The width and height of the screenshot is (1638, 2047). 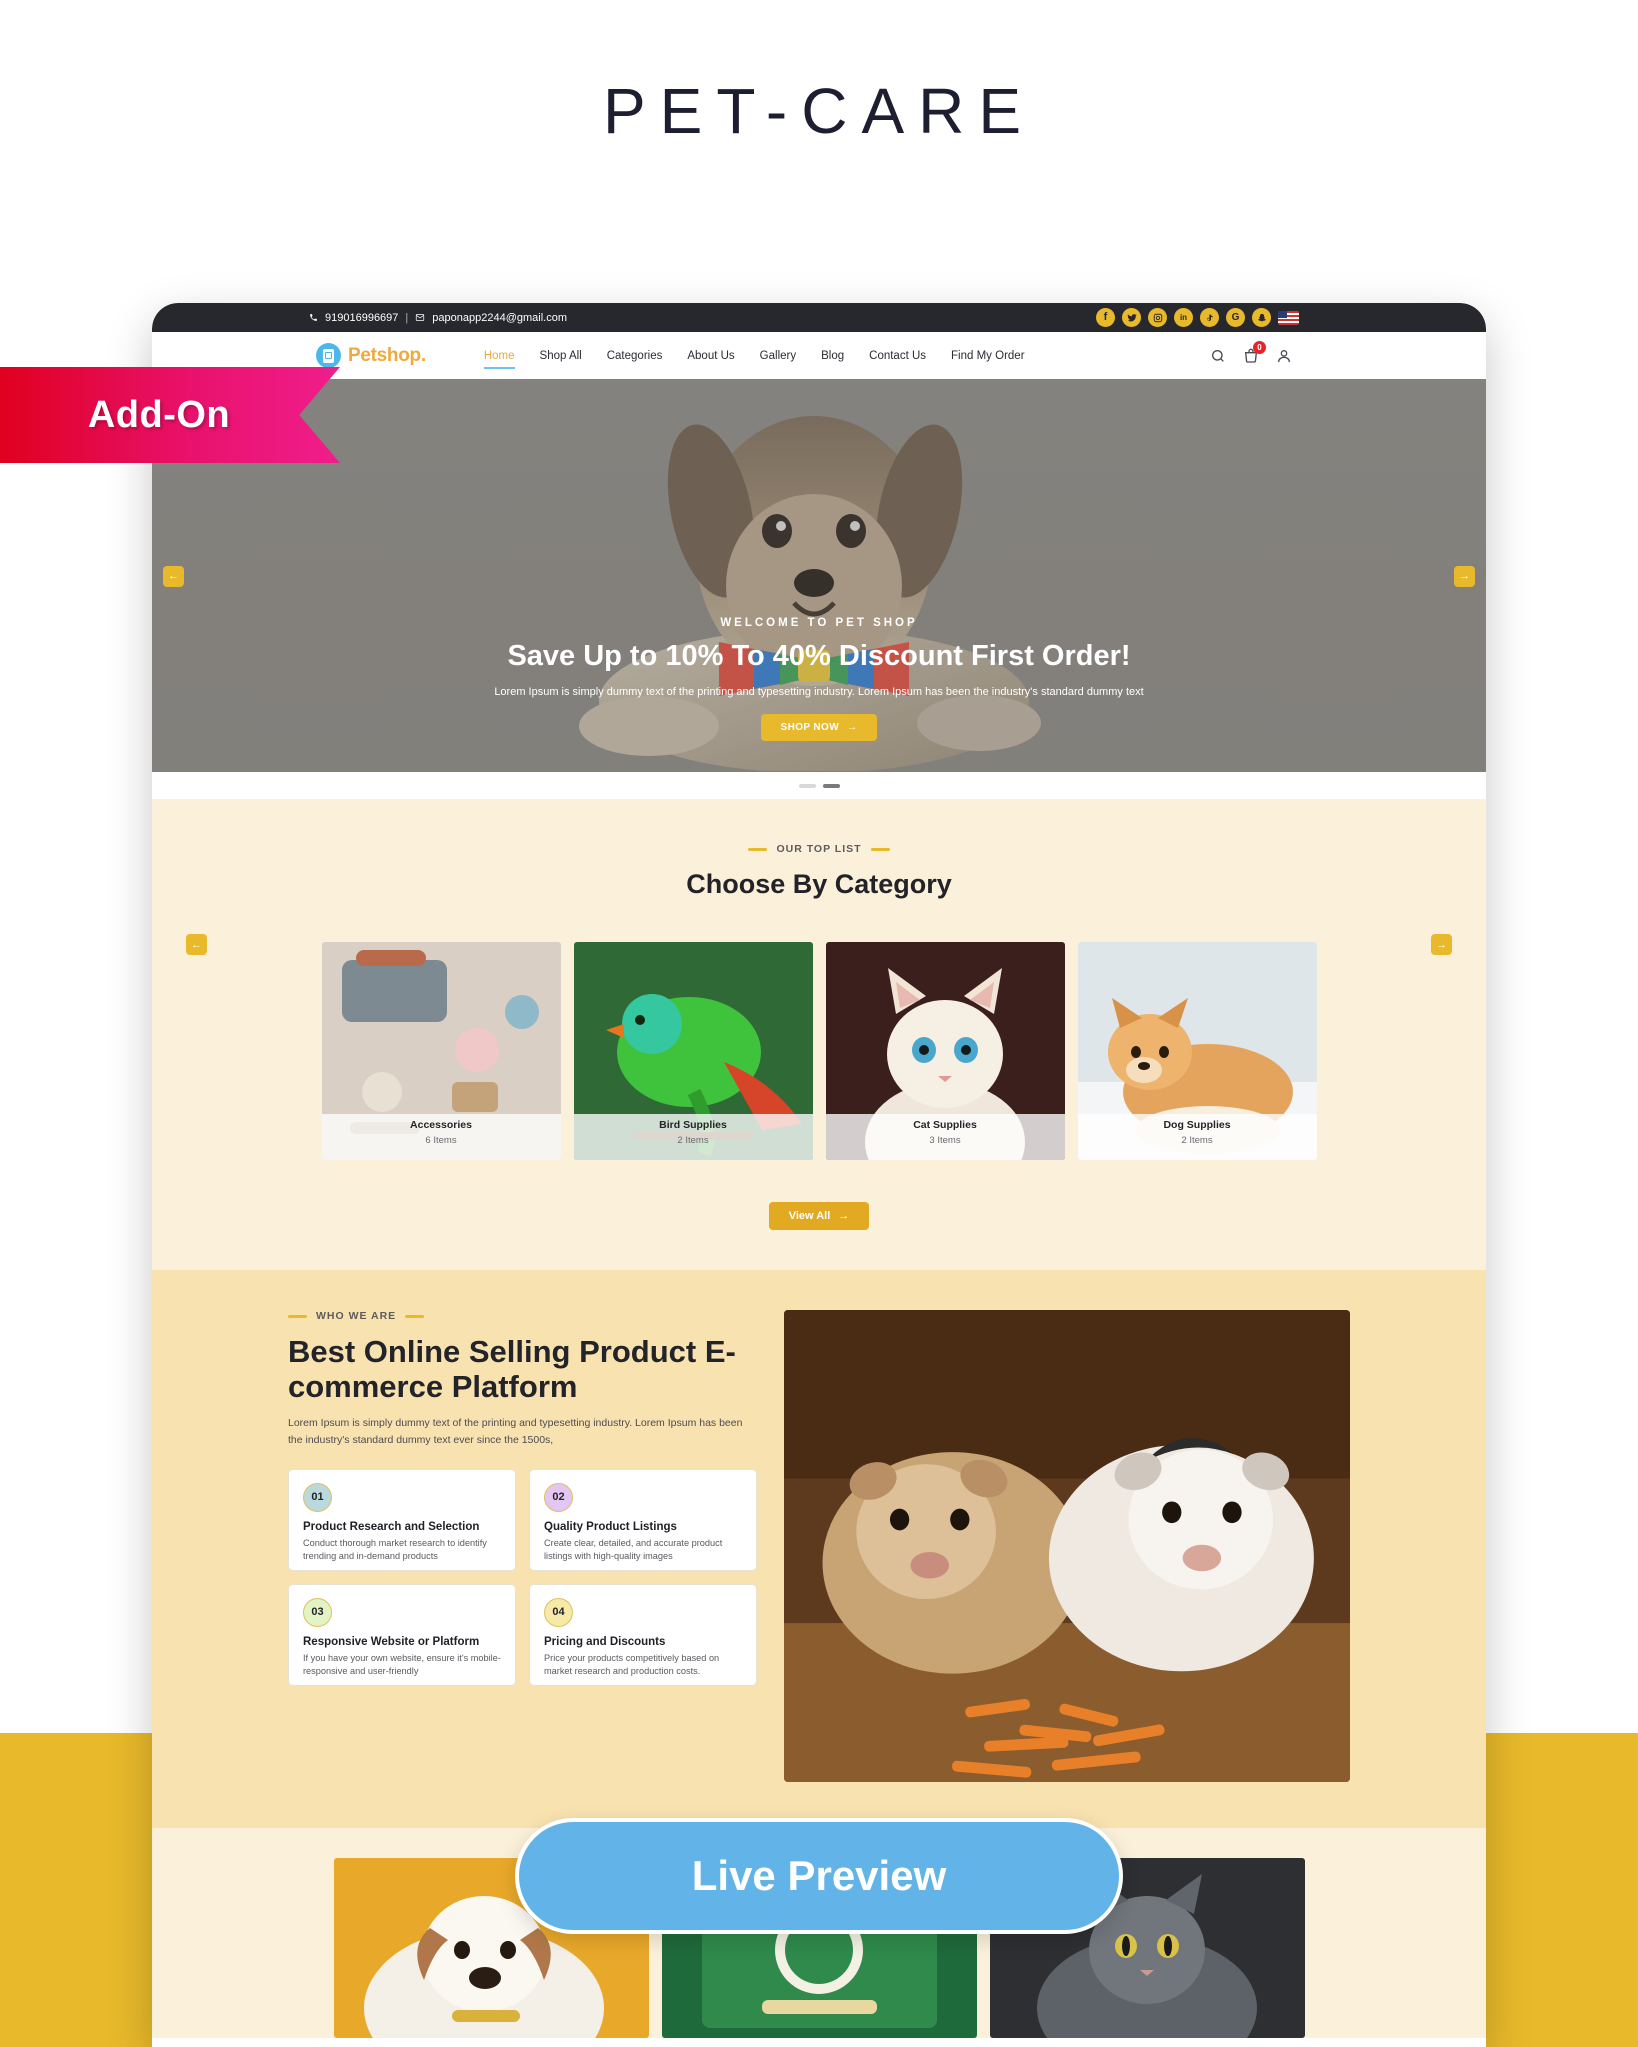 What do you see at coordinates (832, 356) in the screenshot?
I see `nav-item-blog: Blog` at bounding box center [832, 356].